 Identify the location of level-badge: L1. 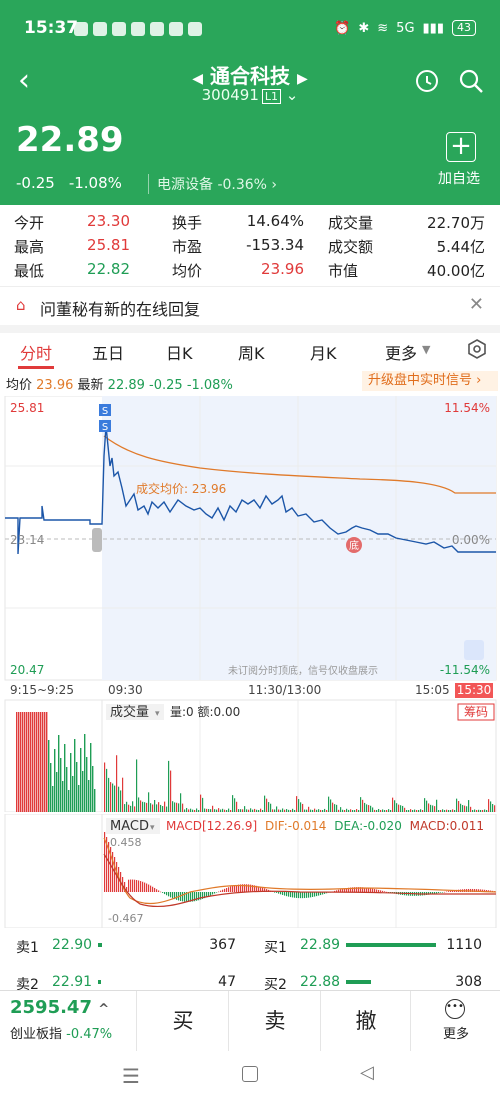
(271, 96).